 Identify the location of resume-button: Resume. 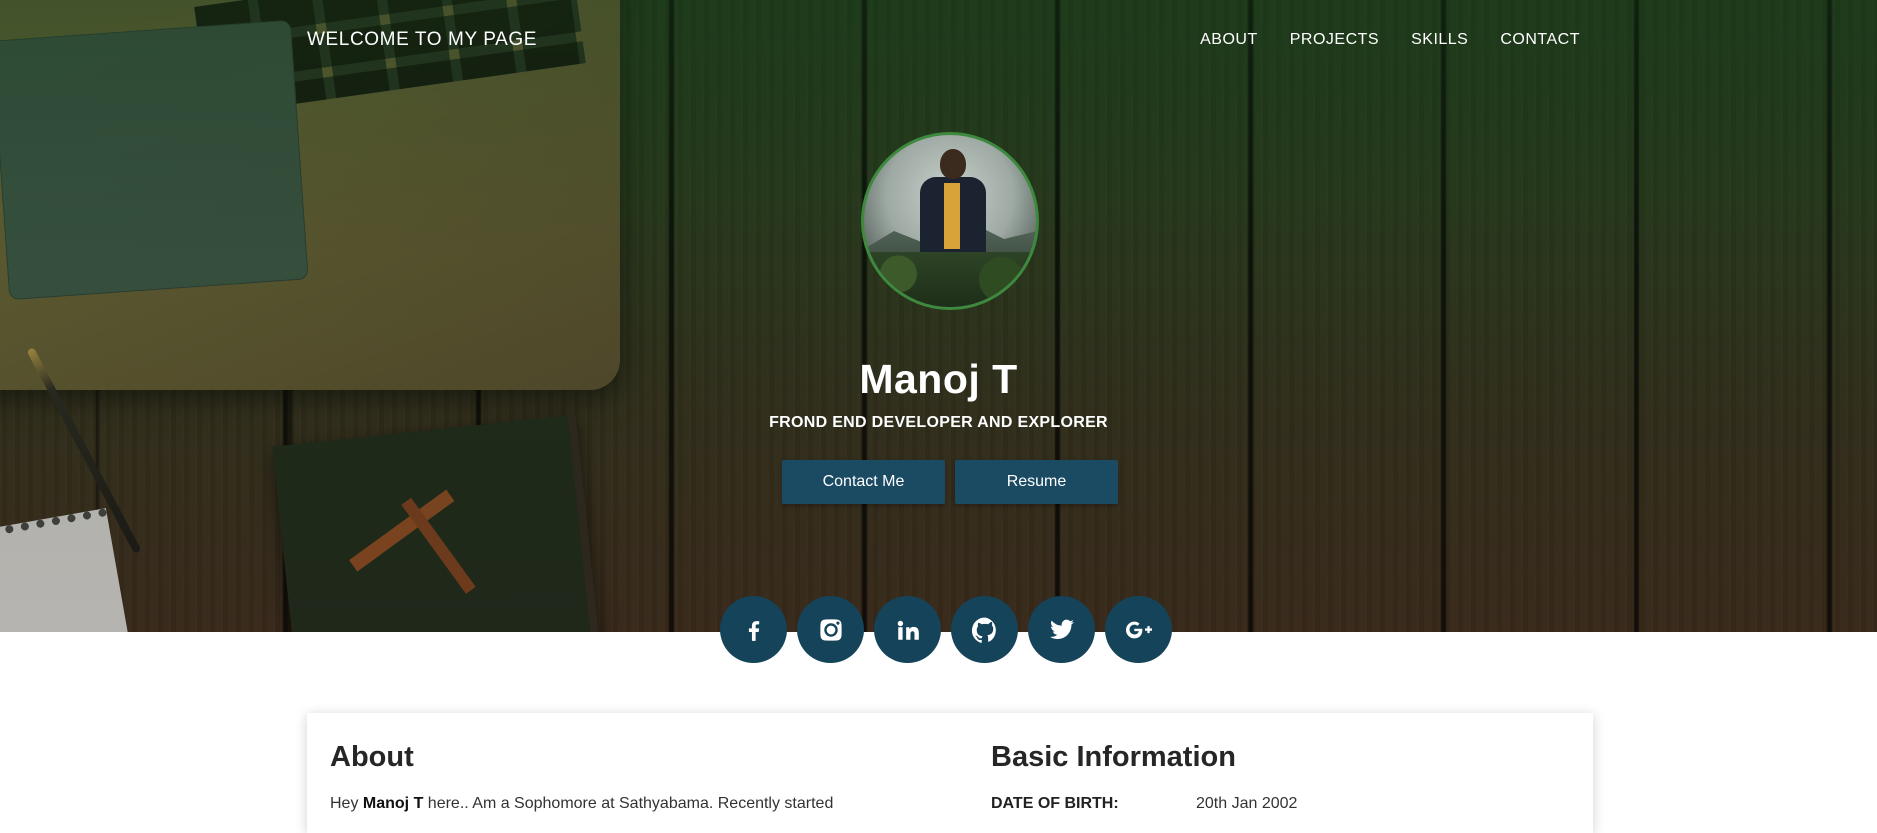
(1036, 482).